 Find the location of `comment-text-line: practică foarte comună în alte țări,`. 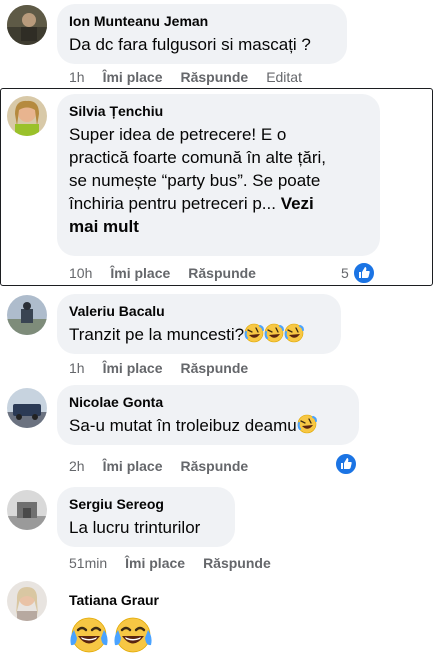

comment-text-line: practică foarte comună în alte țări, is located at coordinates (198, 157).